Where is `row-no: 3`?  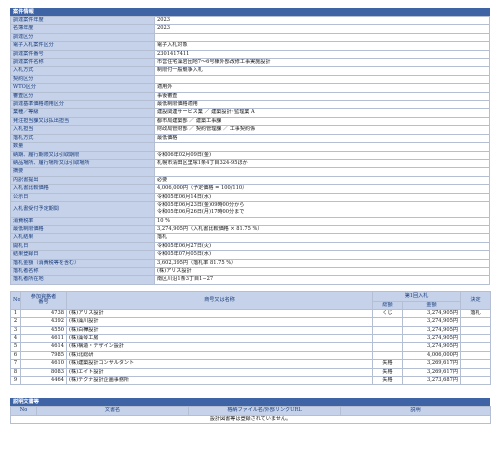 row-no: 3 is located at coordinates (15, 330).